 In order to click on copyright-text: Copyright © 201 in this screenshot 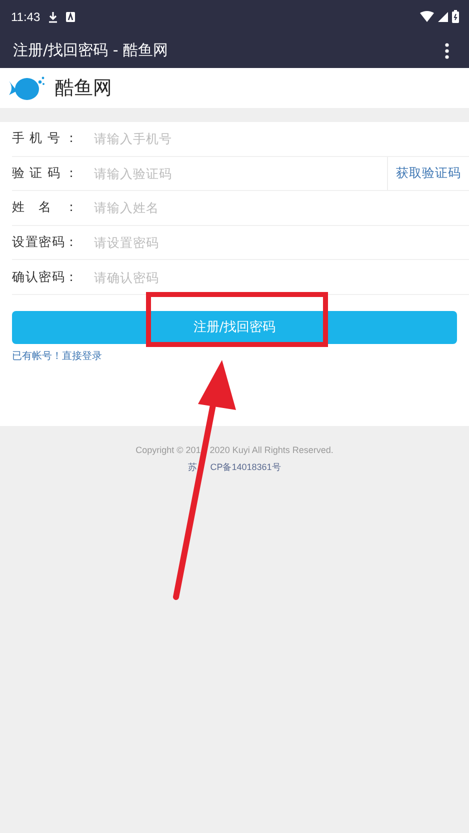, I will do `click(168, 450)`.